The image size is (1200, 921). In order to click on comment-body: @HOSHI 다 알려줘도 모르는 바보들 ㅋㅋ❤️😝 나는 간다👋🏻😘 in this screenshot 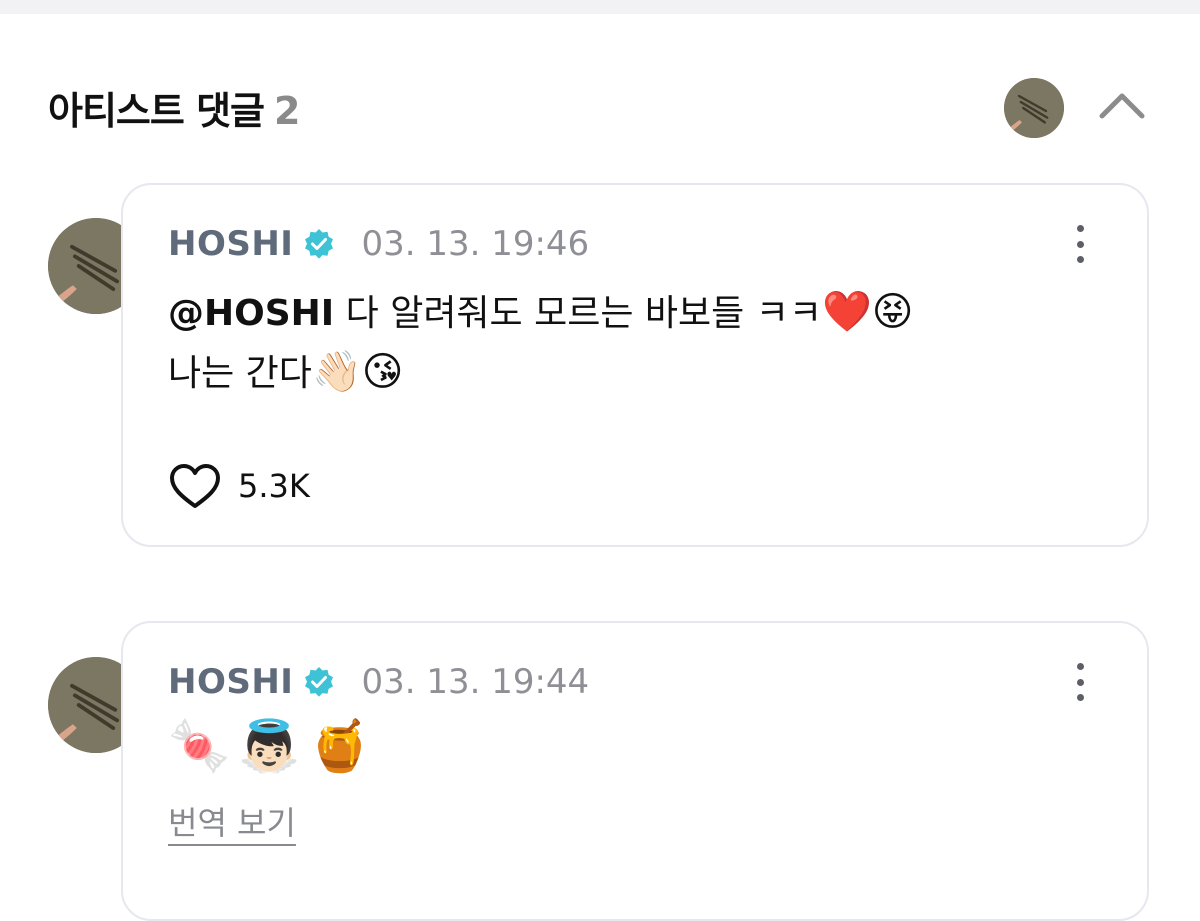, I will do `click(540, 343)`.